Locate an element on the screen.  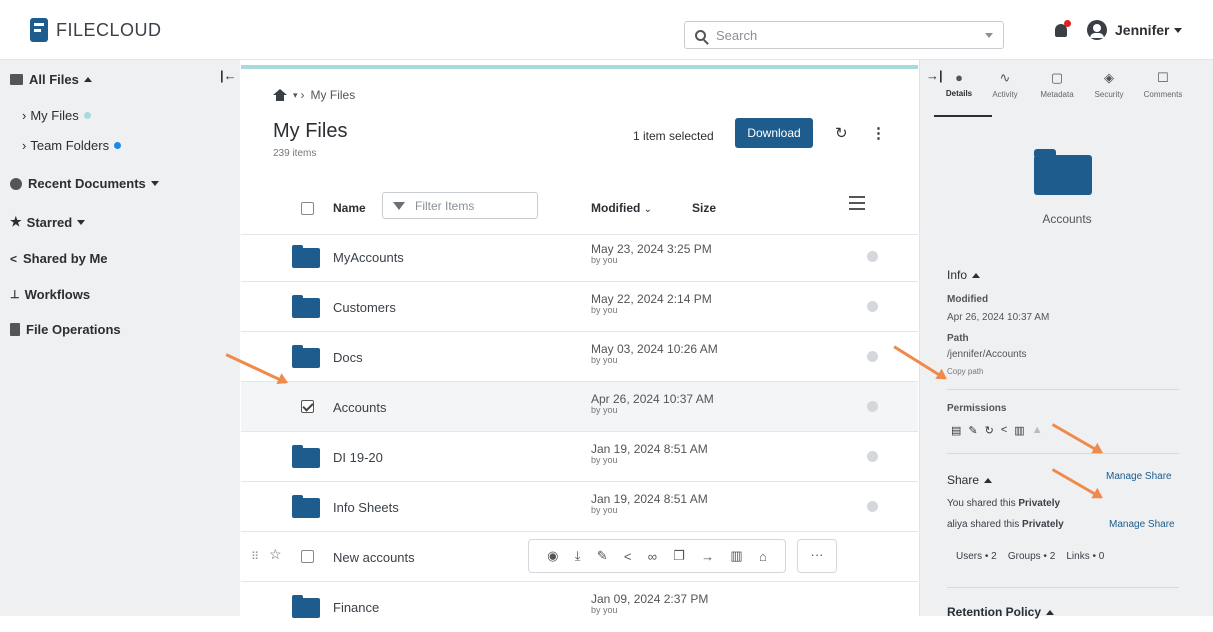
modified-date: Apr 26, 2024 10:37 AM is located at coordinates (652, 399).